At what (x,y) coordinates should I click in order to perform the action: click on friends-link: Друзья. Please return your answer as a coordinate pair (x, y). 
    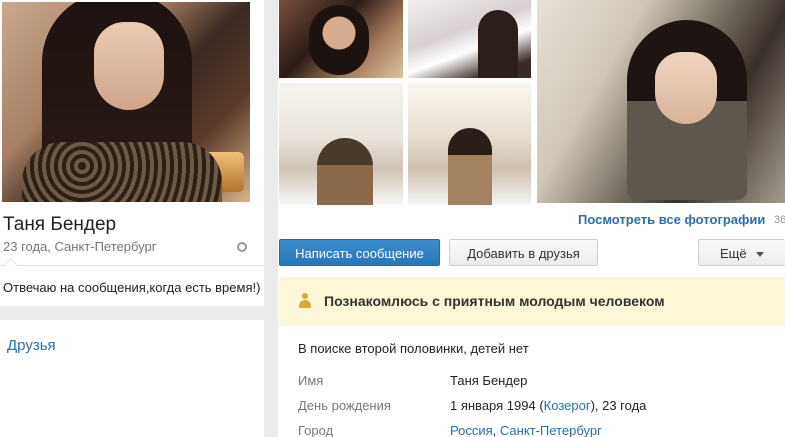
    Looking at the image, I should click on (31, 345).